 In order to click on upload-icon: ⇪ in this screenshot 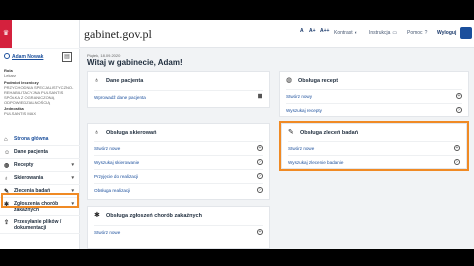, I will do `click(7, 223)`.